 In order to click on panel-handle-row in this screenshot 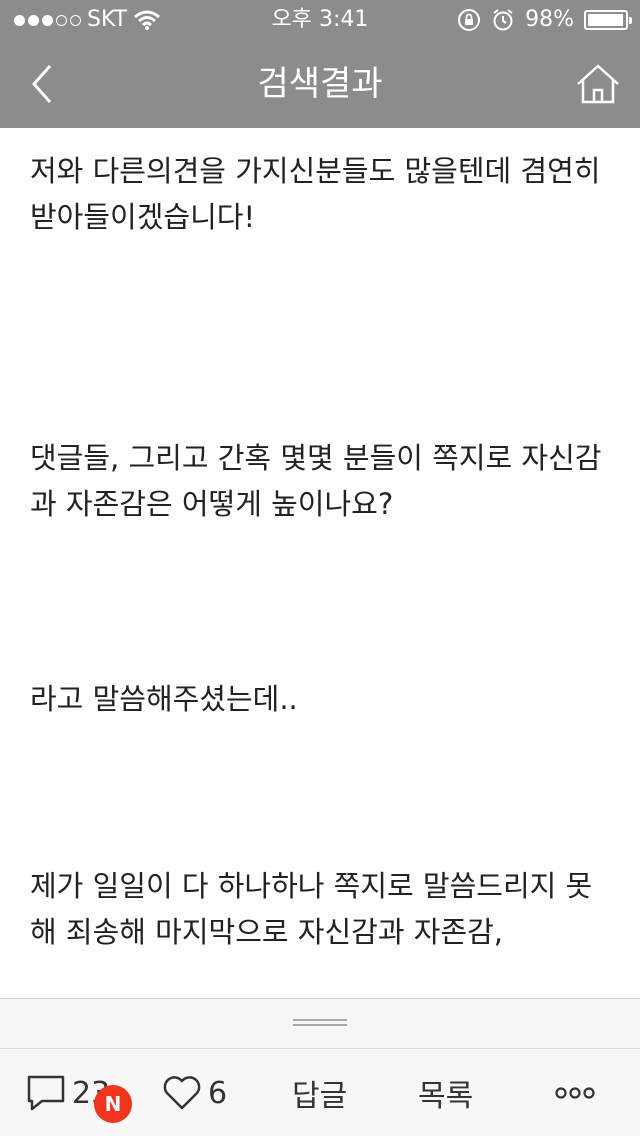, I will do `click(320, 1024)`.